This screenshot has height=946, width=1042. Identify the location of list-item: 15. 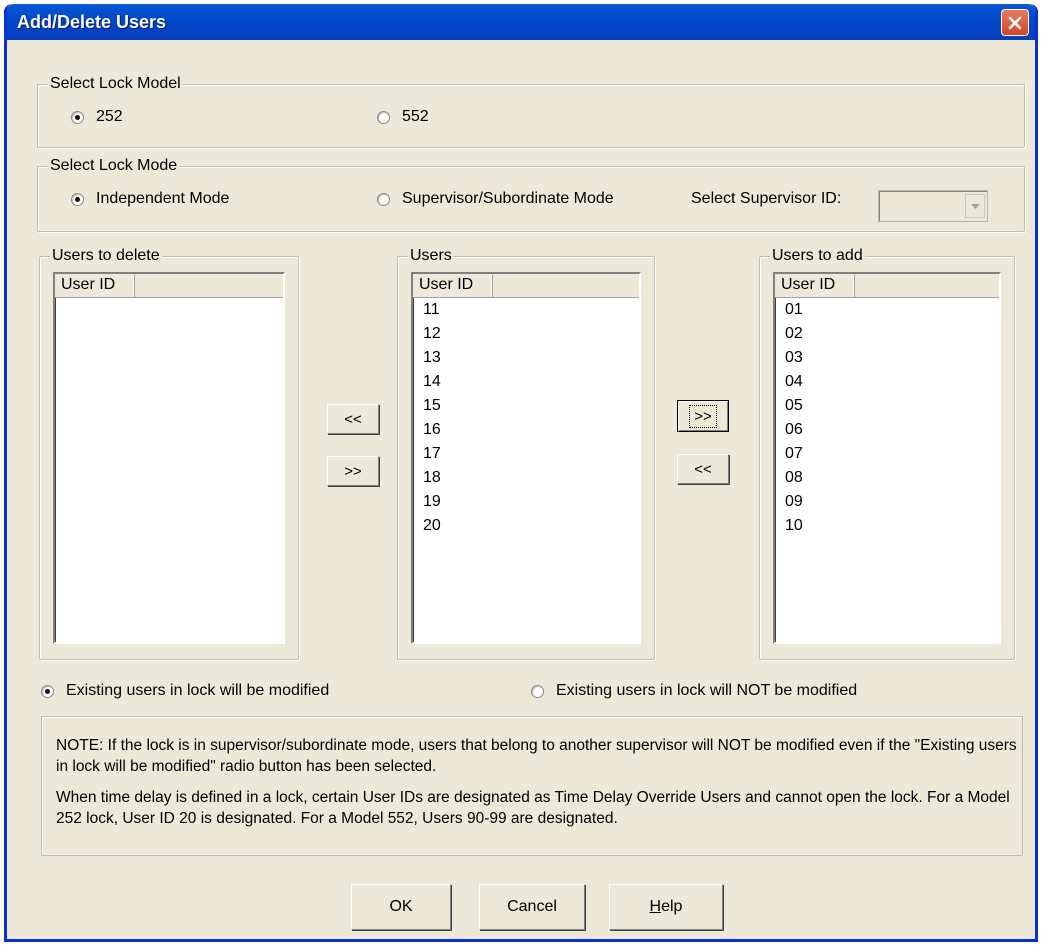
(526, 406).